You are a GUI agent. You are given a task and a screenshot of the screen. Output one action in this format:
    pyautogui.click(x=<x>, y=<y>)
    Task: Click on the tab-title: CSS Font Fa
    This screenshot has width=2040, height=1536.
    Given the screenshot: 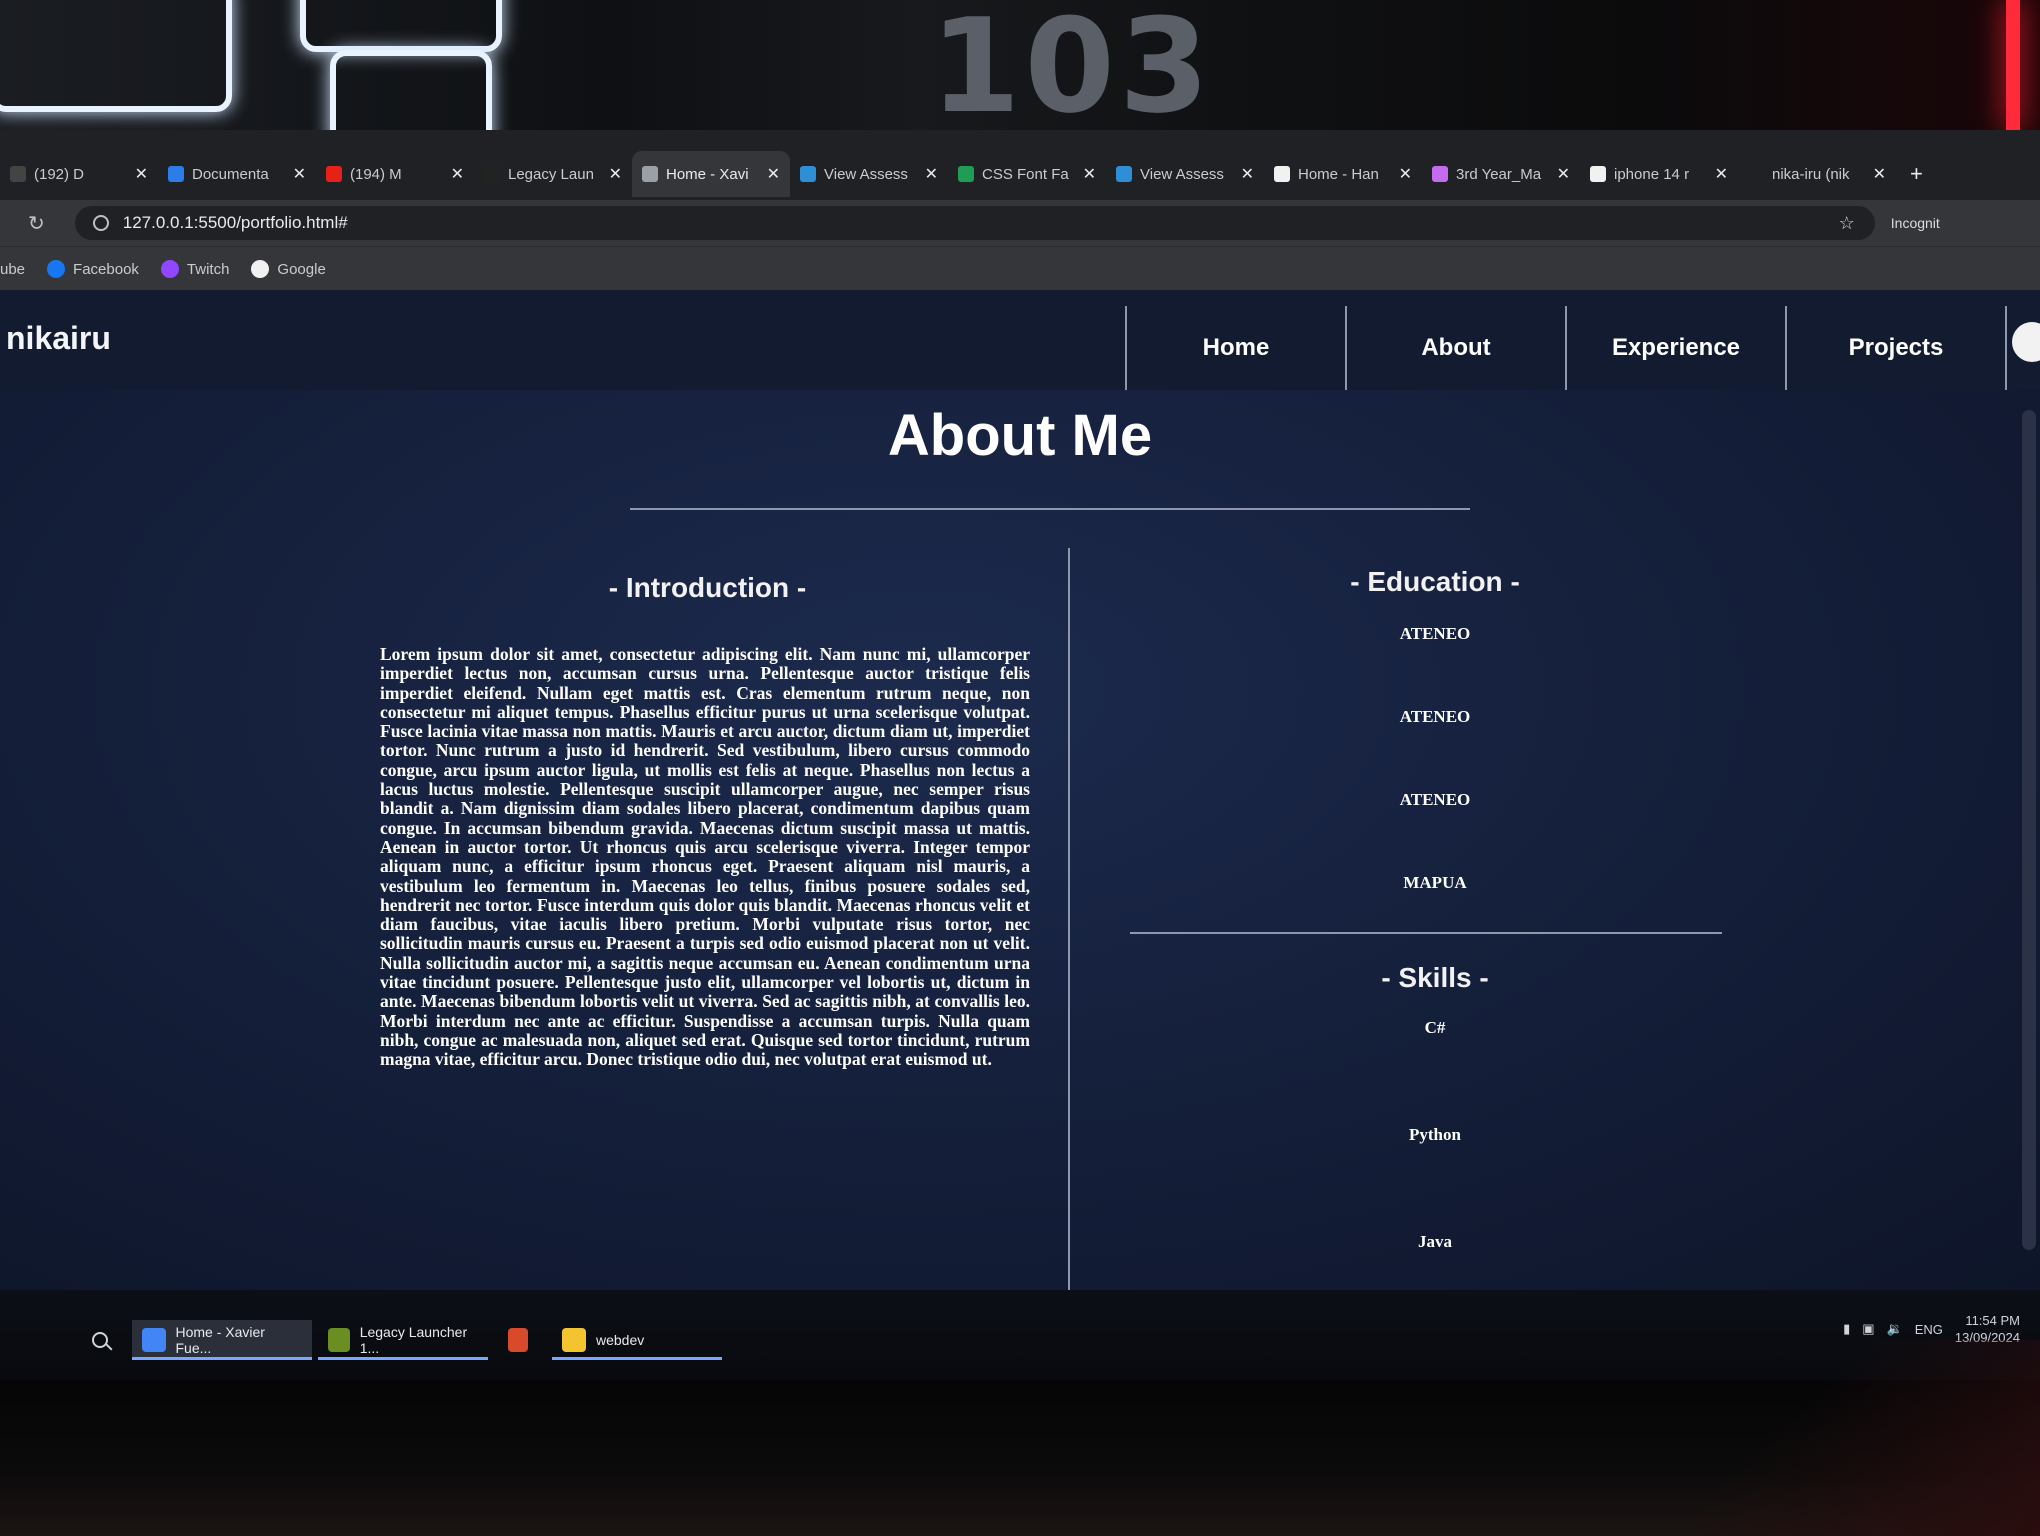 What is the action you would take?
    pyautogui.click(x=1025, y=174)
    